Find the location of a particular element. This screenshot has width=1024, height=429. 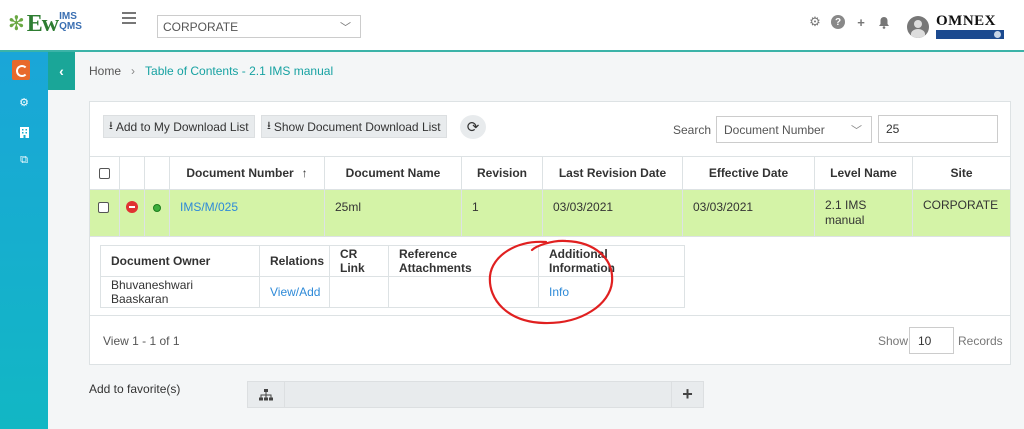

header-action-cell is located at coordinates (132, 173).